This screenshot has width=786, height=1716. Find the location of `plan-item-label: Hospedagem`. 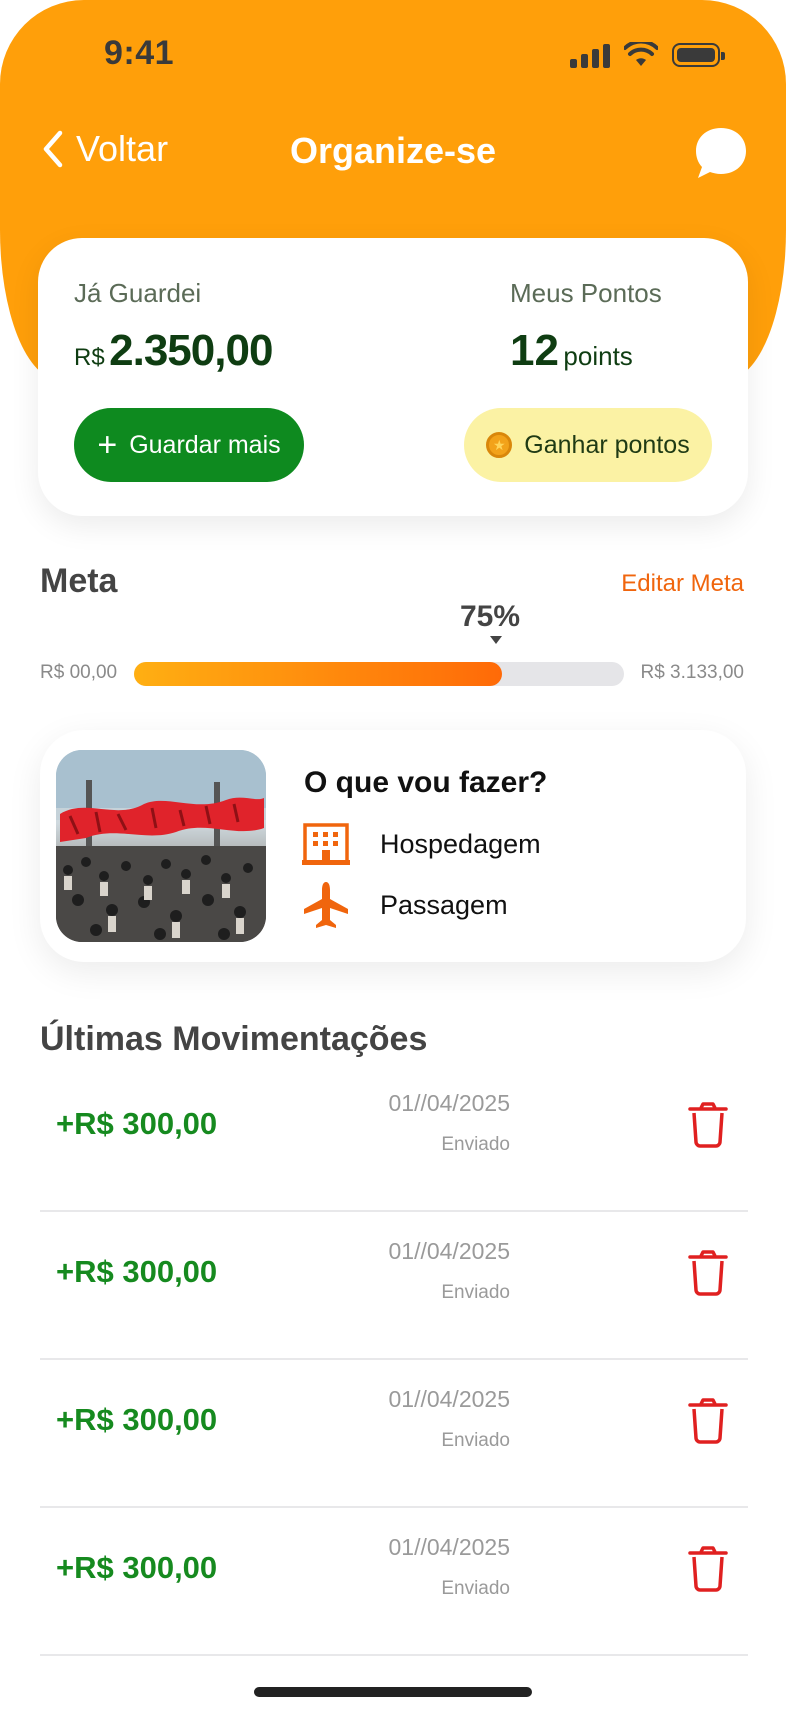

plan-item-label: Hospedagem is located at coordinates (460, 843).